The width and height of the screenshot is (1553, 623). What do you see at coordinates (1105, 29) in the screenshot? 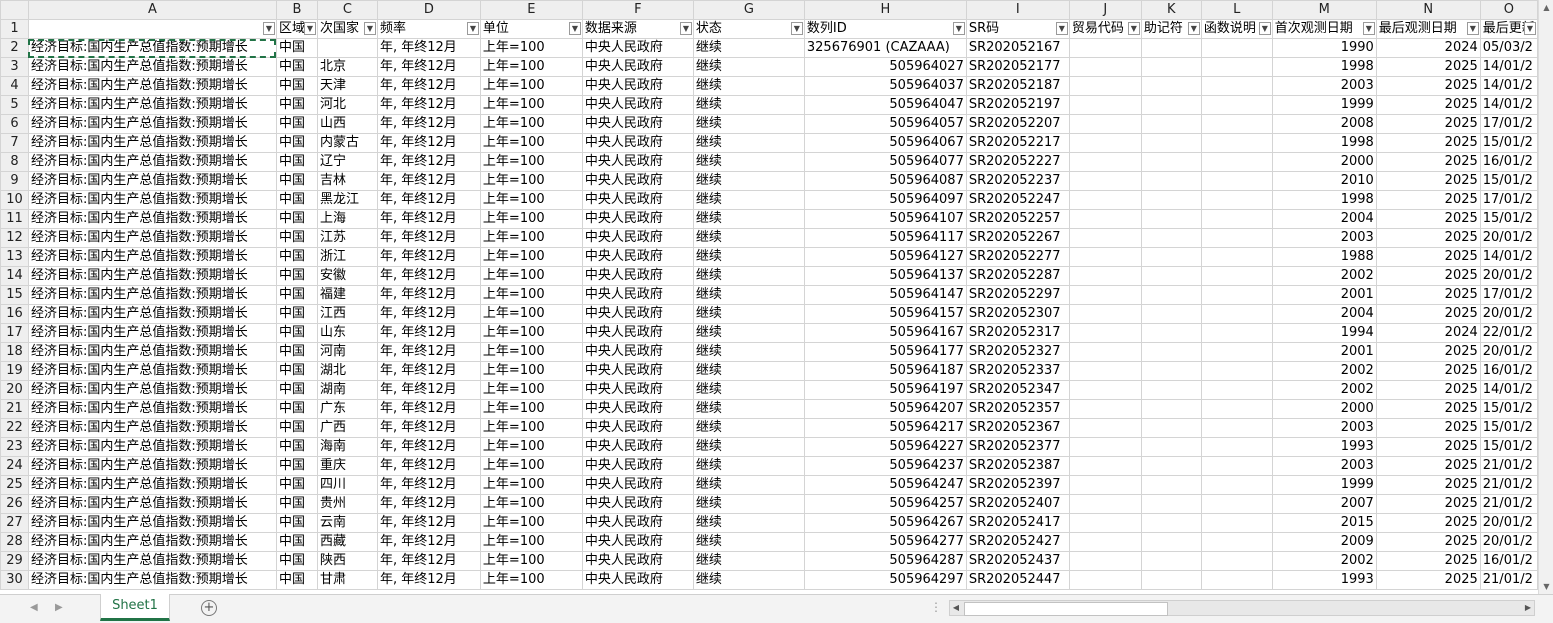
I see `header-cell: 贸易代码 ▼` at bounding box center [1105, 29].